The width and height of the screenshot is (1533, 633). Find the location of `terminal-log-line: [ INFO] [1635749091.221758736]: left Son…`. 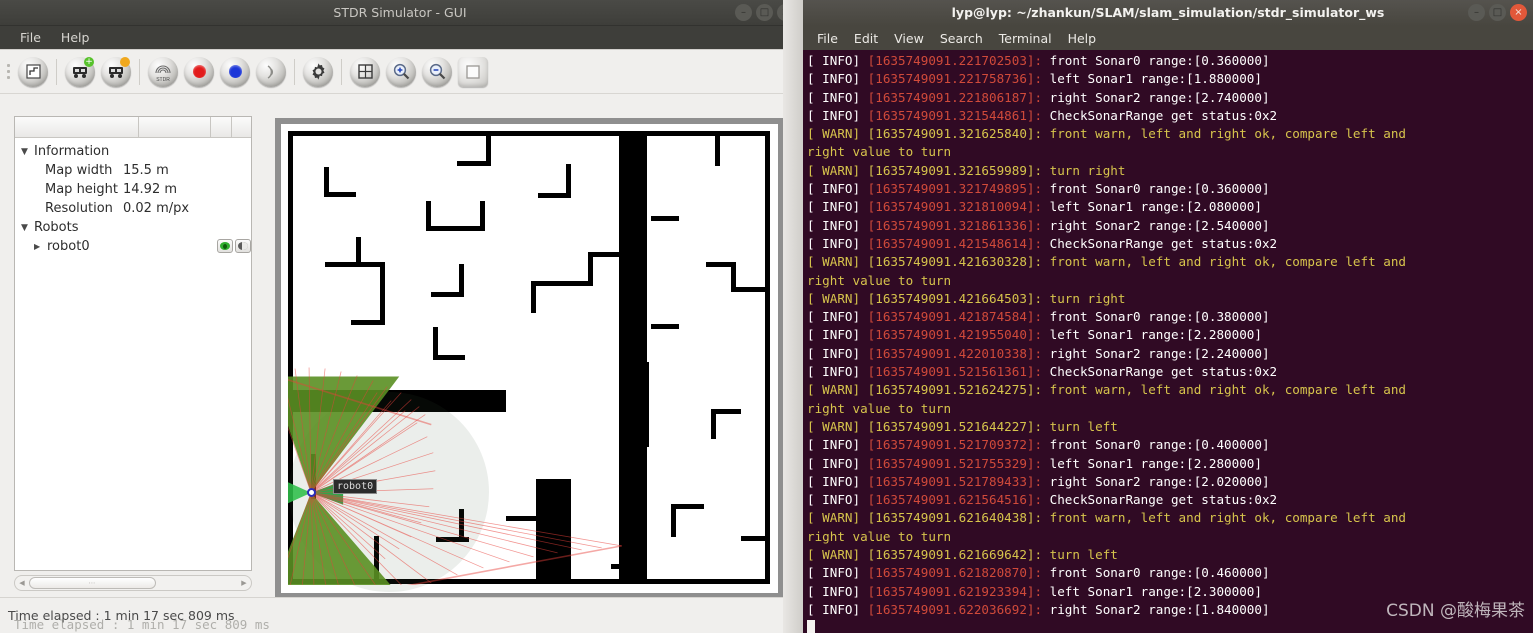

terminal-log-line: [ INFO] [1635749091.221758736]: left Son… is located at coordinates (1168, 79).